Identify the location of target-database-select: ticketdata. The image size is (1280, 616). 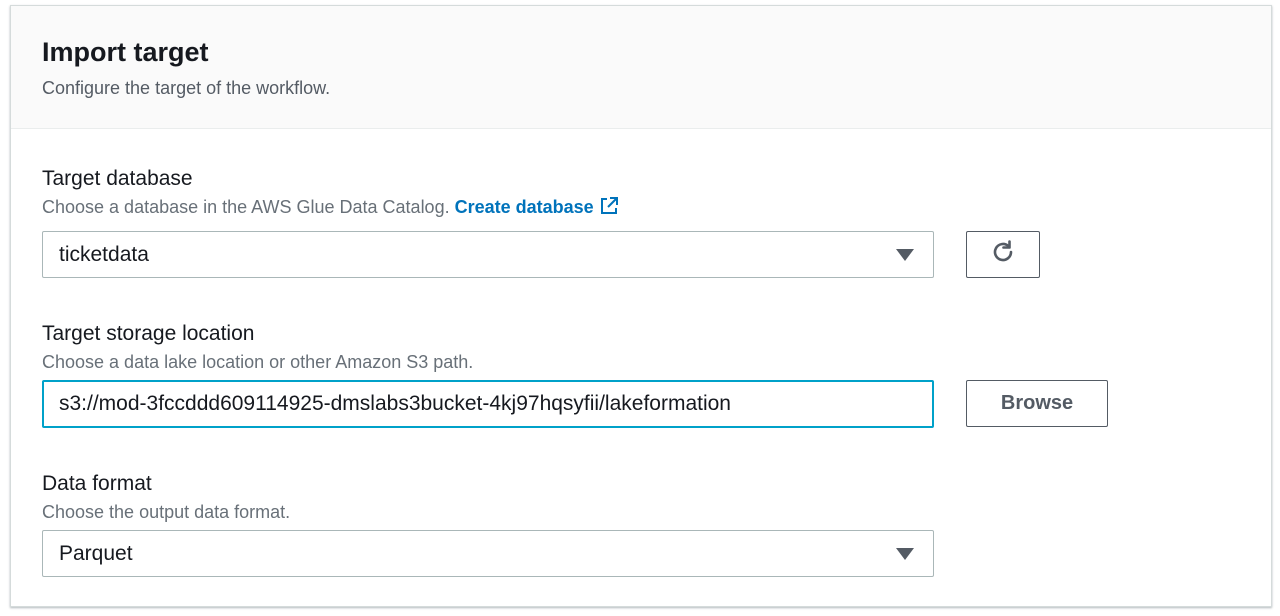
(488, 254).